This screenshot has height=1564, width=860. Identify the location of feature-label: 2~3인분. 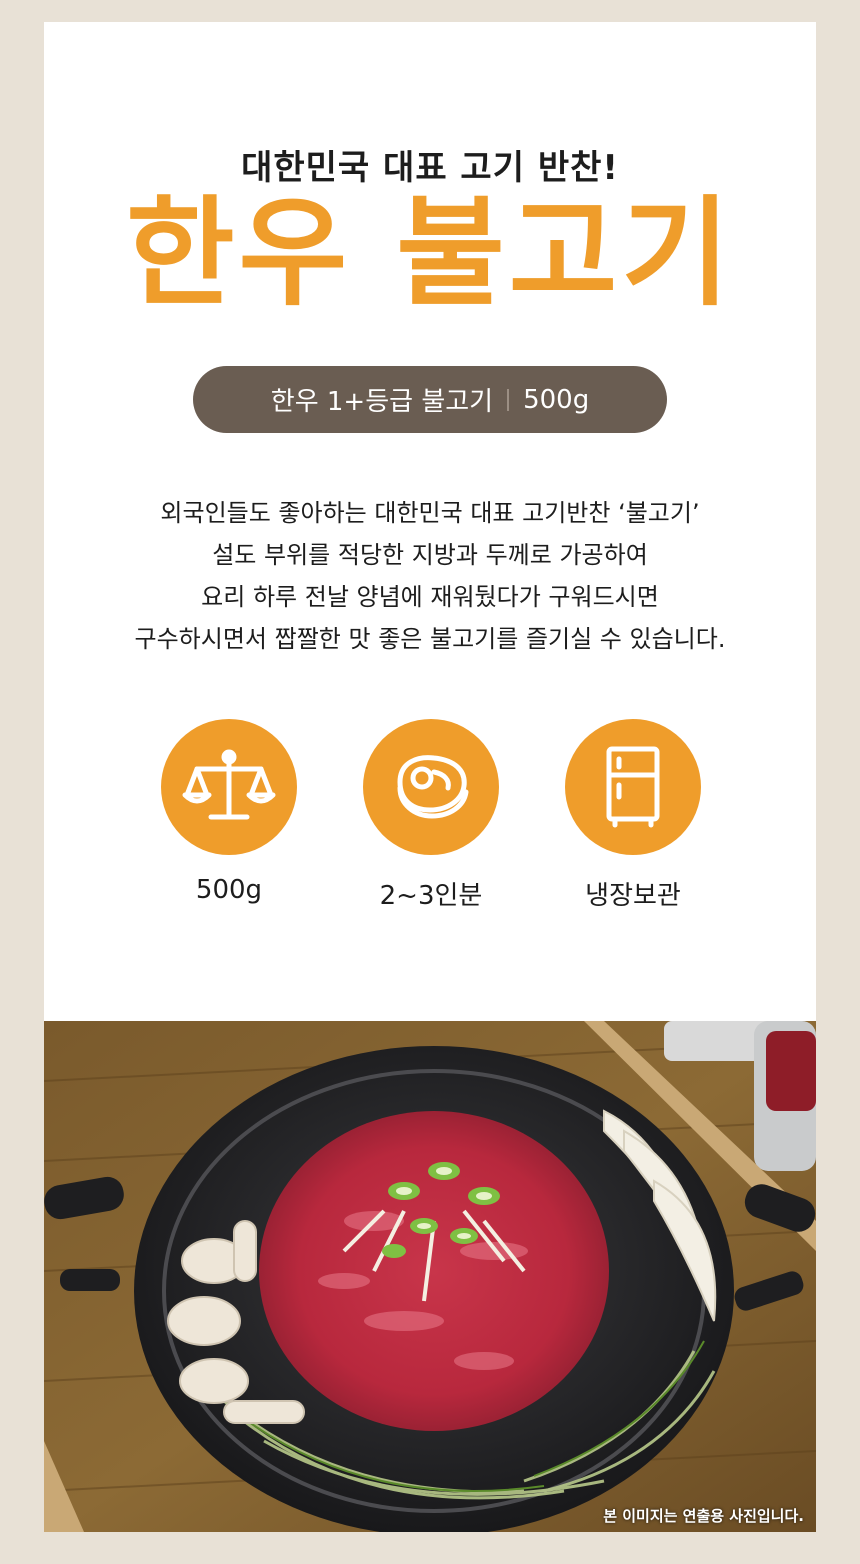
(431, 896).